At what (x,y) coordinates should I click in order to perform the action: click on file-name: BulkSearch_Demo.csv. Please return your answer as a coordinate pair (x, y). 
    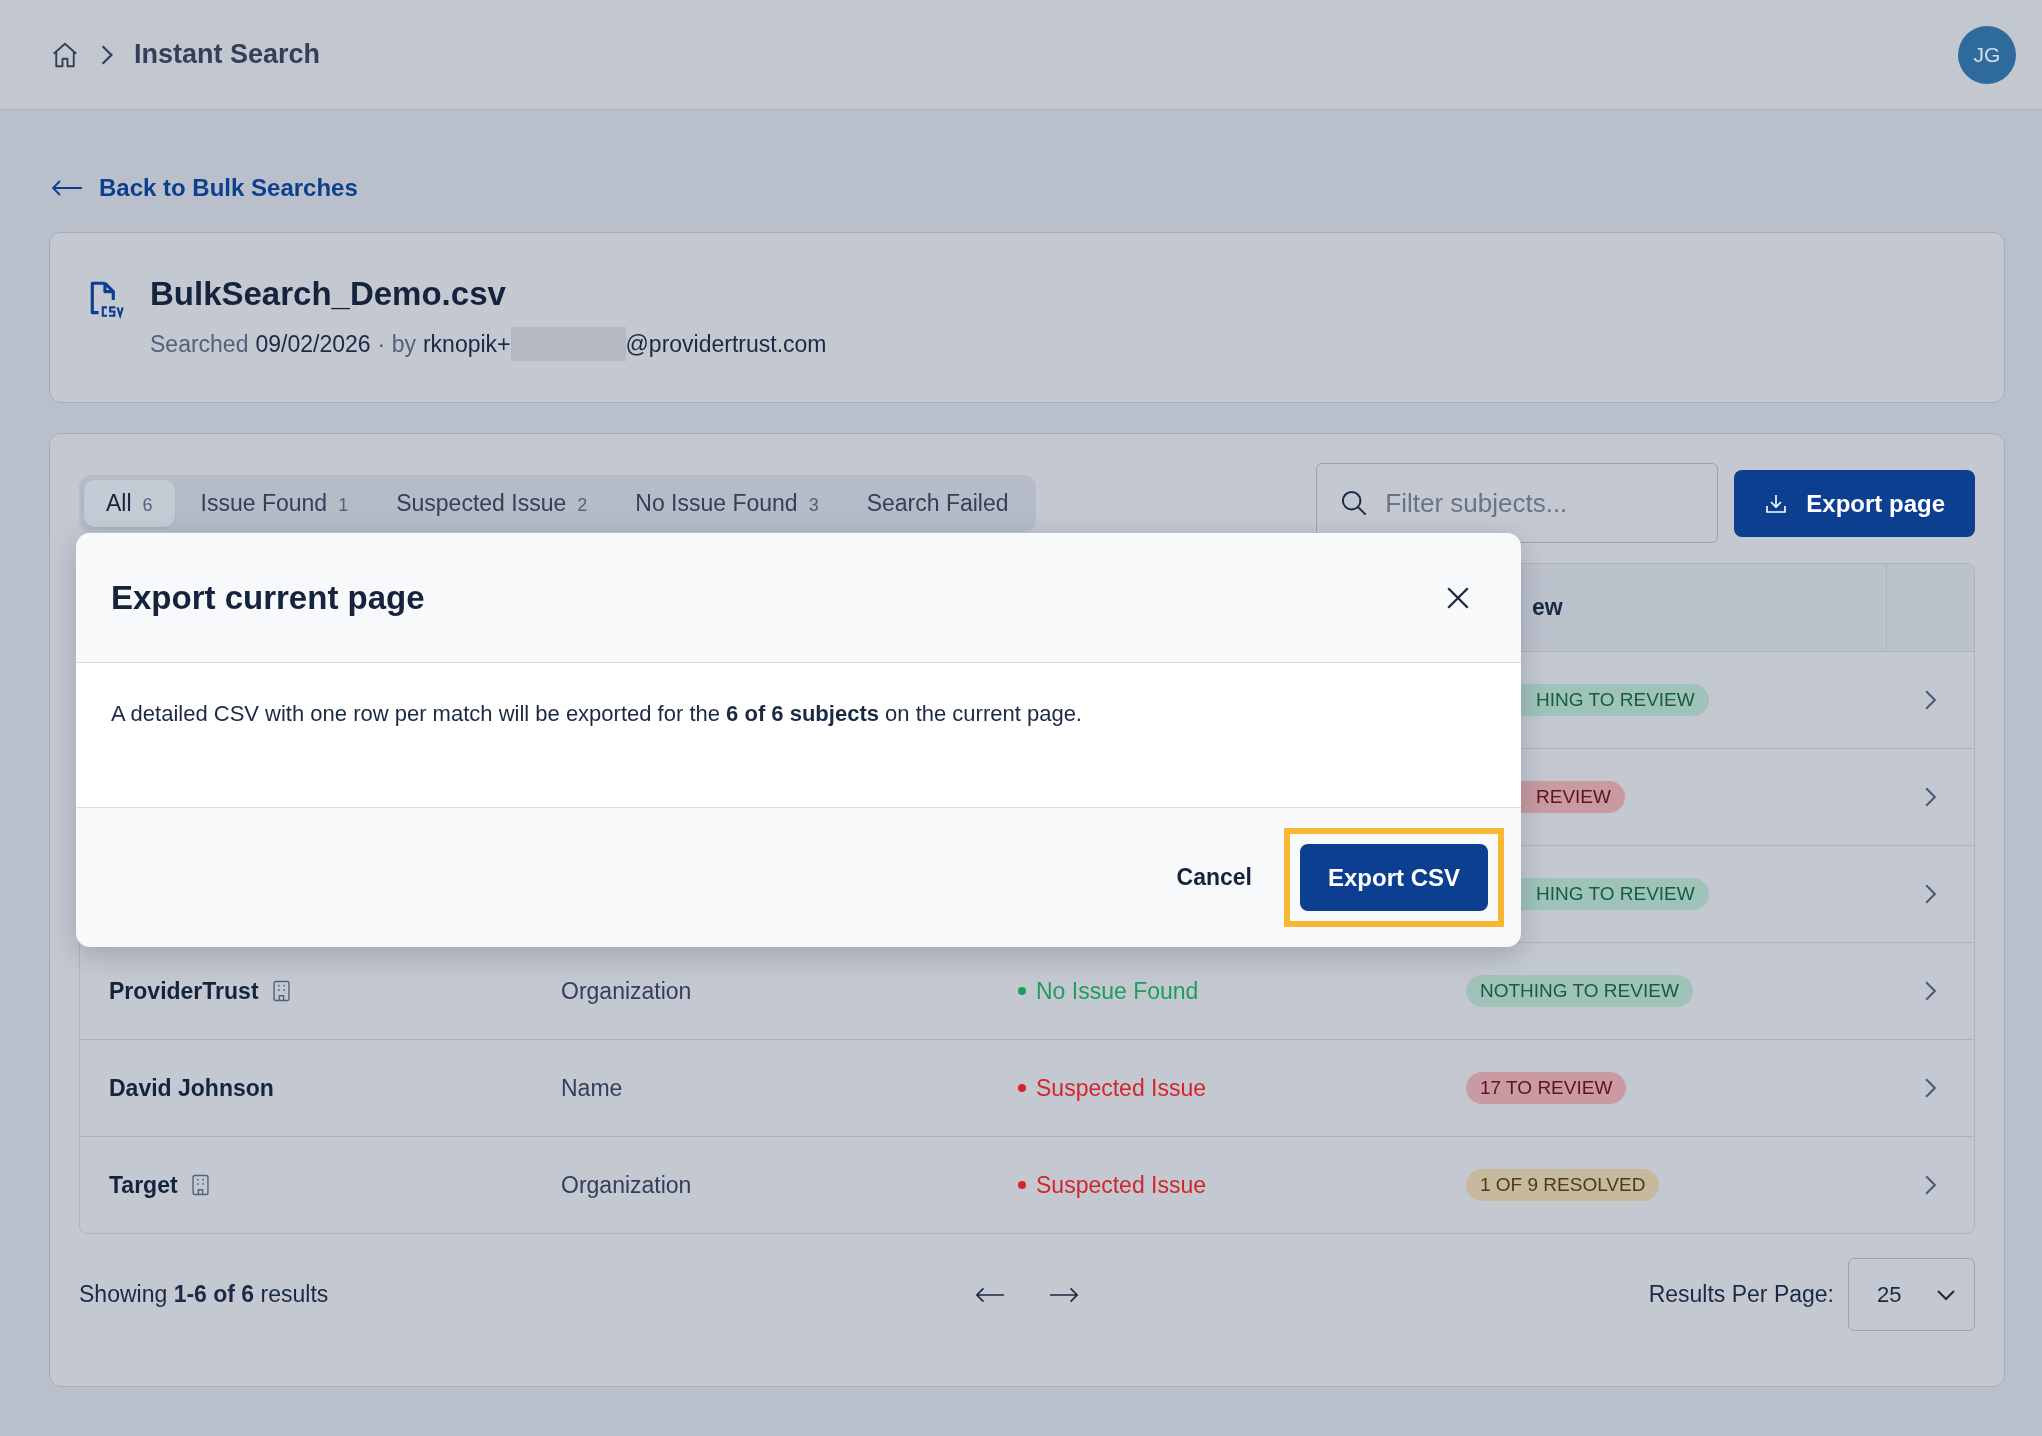
    Looking at the image, I should click on (328, 294).